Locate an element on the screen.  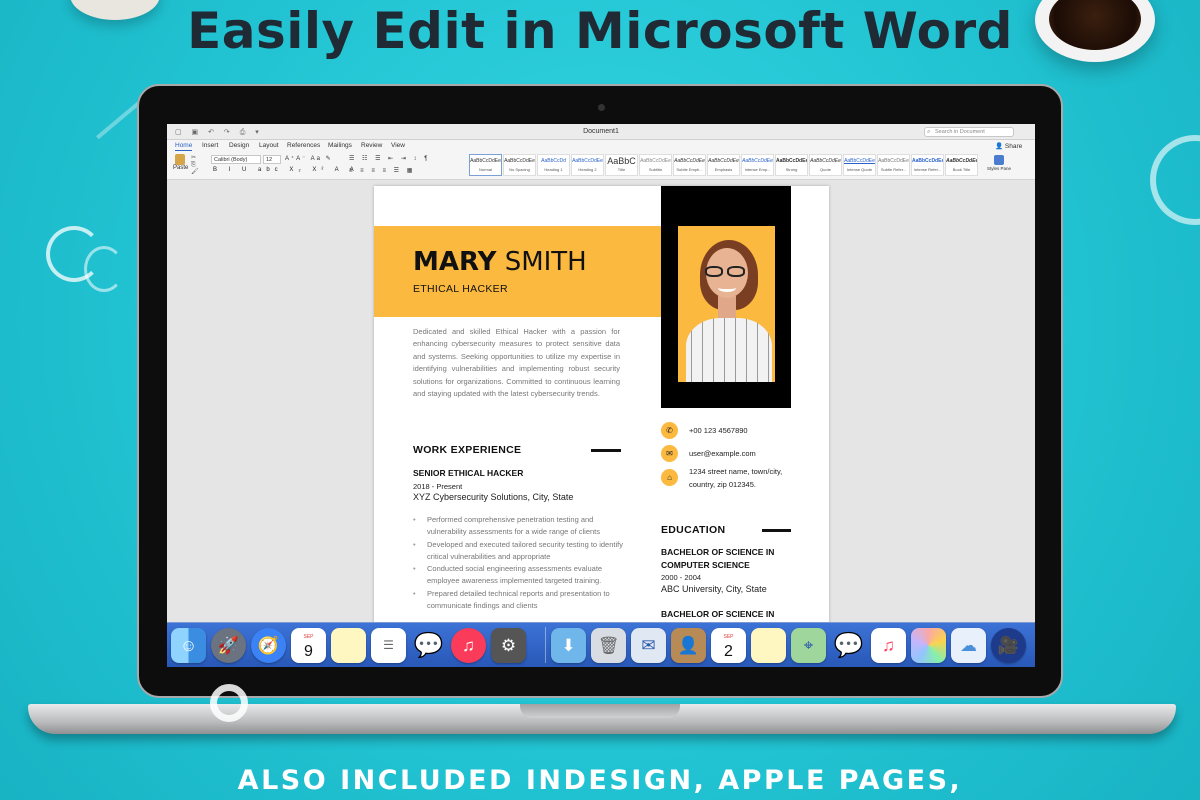
styles-pane-button: Styles Pane is located at coordinates (999, 163).